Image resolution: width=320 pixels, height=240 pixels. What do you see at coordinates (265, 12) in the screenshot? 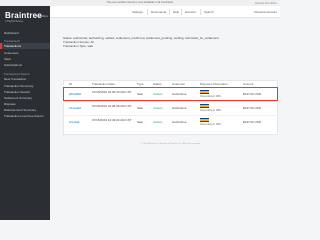
I see `user-menu: Sharetinfo Reward` at bounding box center [265, 12].